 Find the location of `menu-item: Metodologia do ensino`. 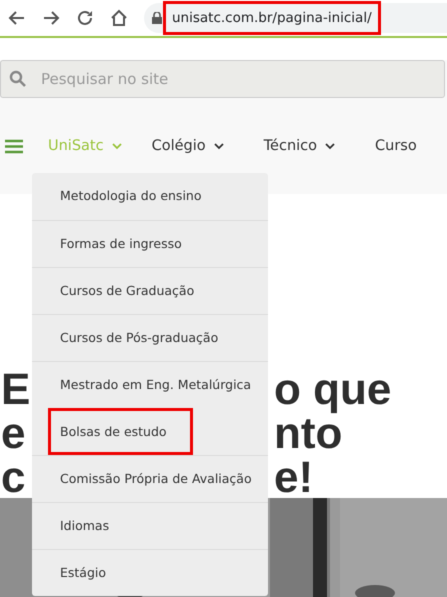

menu-item: Metodologia do ensino is located at coordinates (150, 196).